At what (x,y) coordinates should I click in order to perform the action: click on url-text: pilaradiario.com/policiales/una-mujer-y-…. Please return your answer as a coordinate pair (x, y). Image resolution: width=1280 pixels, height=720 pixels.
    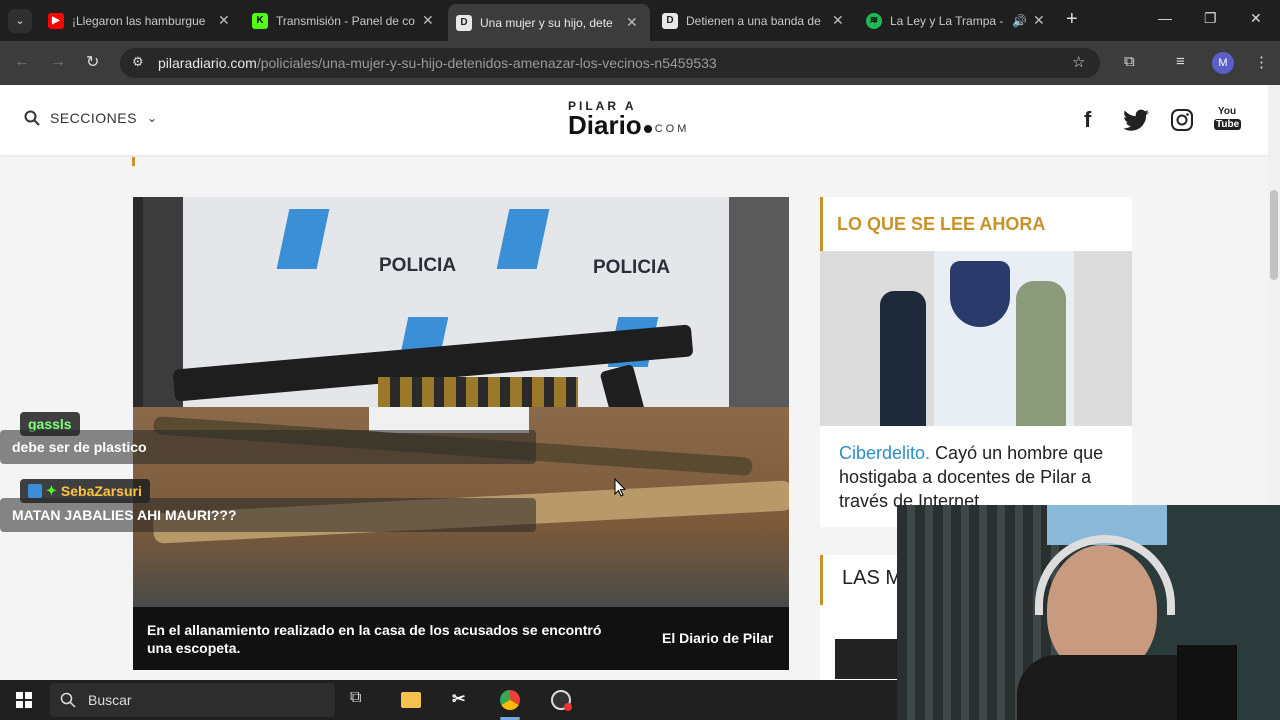
    Looking at the image, I should click on (437, 63).